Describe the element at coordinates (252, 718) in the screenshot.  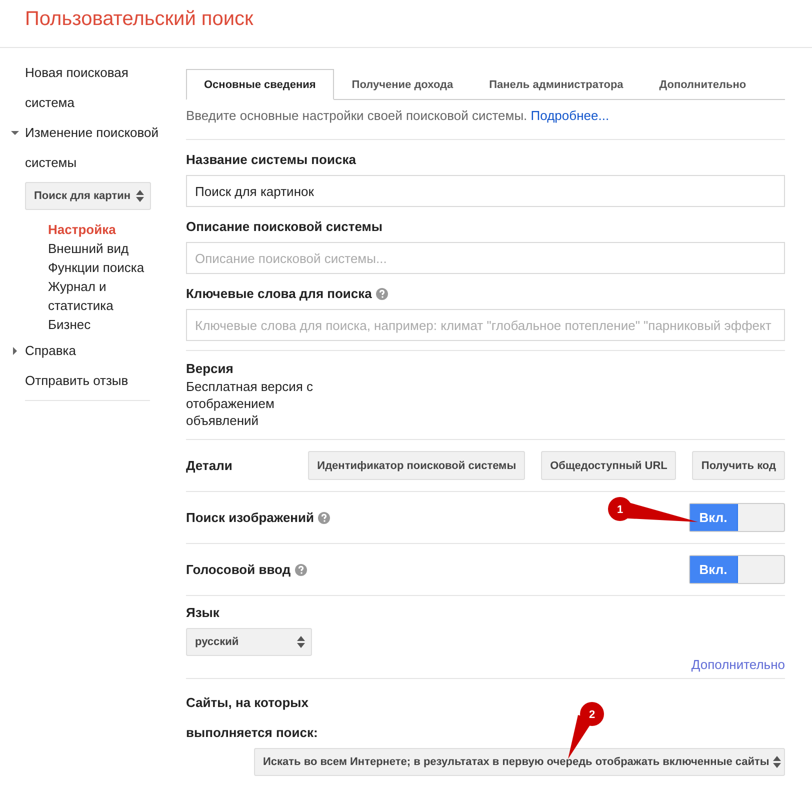
I see `sites-label: Сайты, на которых выполняется поиск:` at that location.